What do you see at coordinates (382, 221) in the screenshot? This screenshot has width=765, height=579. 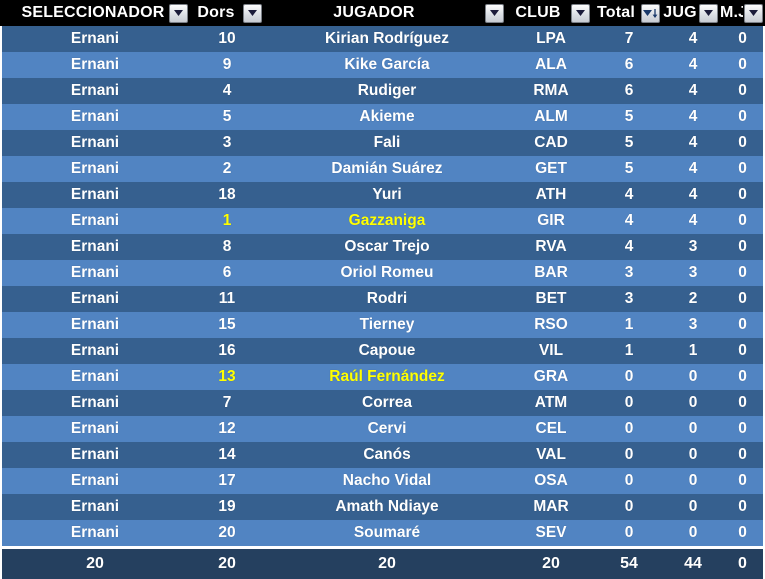 I see `table-row: Ernani 1 Gazzaniga GIR 4 4 0` at bounding box center [382, 221].